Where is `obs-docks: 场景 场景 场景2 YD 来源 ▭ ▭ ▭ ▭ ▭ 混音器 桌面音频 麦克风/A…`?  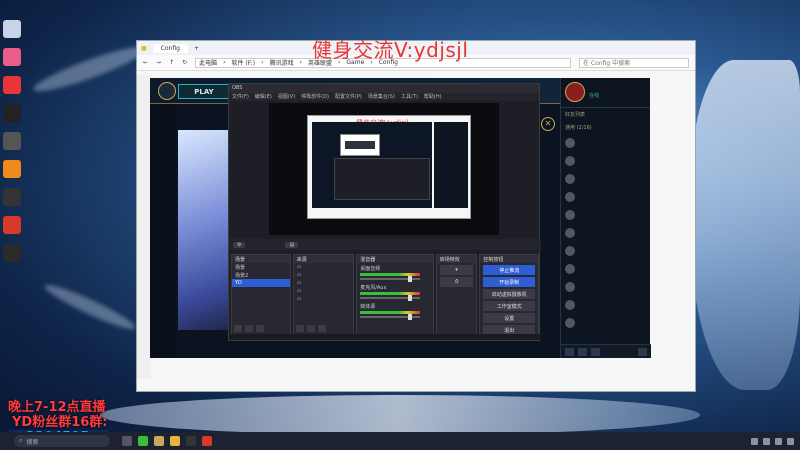
obs-docks: 场景 场景 场景2 YD 来源 ▭ ▭ ▭ ▭ ▭ 混音器 桌面音频 麦克风/A… is located at coordinates (385, 295).